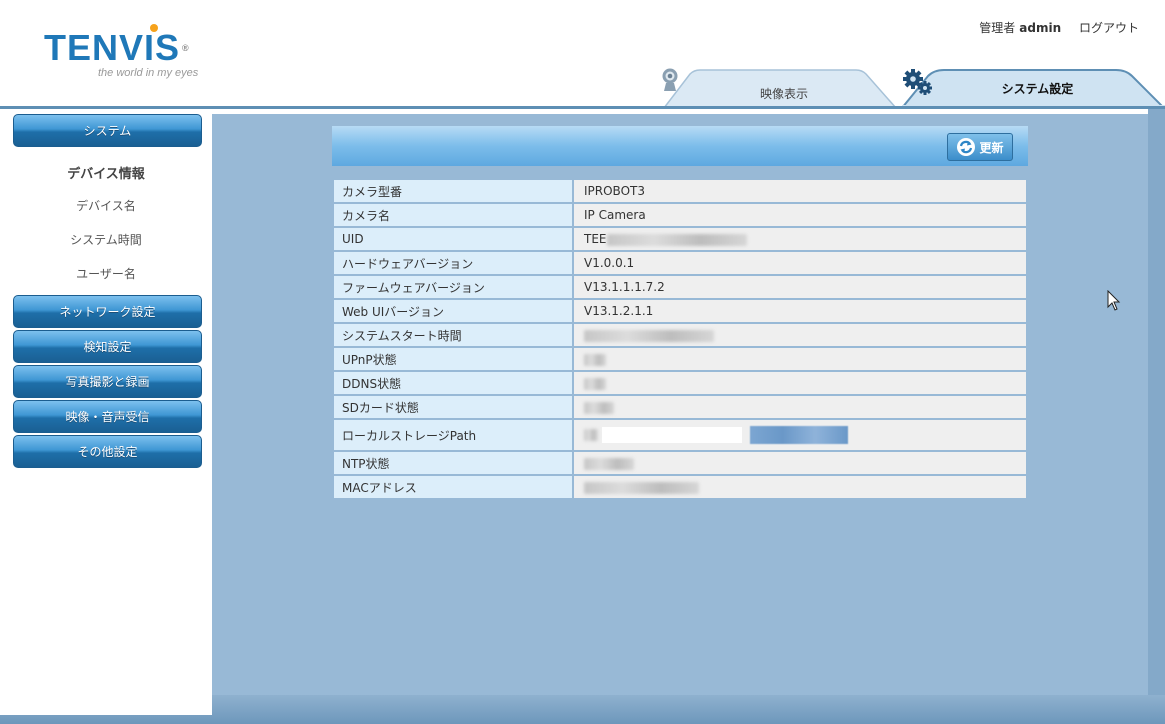 The width and height of the screenshot is (1165, 724). I want to click on sidebar-item-device-name: デバイス名, so click(106, 205).